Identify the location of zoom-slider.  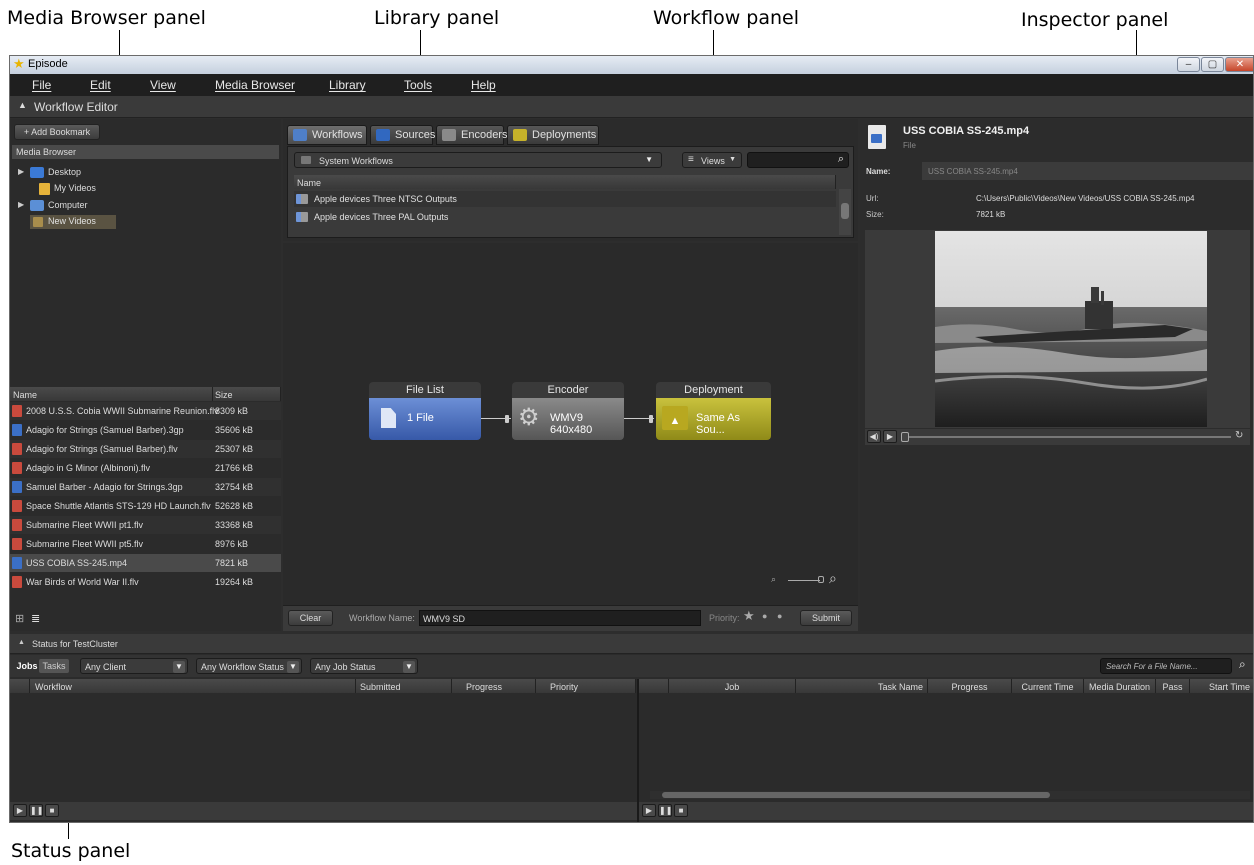
(804, 580).